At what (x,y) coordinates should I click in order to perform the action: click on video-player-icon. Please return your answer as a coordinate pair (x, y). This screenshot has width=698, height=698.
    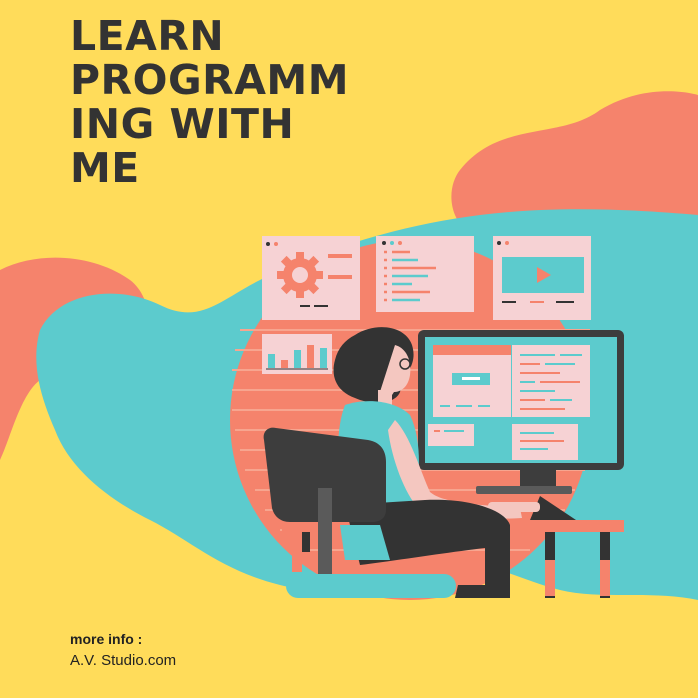
    Looking at the image, I should click on (542, 278).